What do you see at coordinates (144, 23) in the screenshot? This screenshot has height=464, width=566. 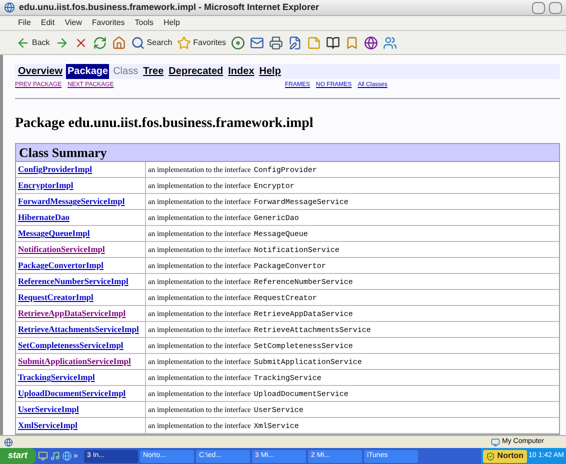 I see `menu-item: Tools` at bounding box center [144, 23].